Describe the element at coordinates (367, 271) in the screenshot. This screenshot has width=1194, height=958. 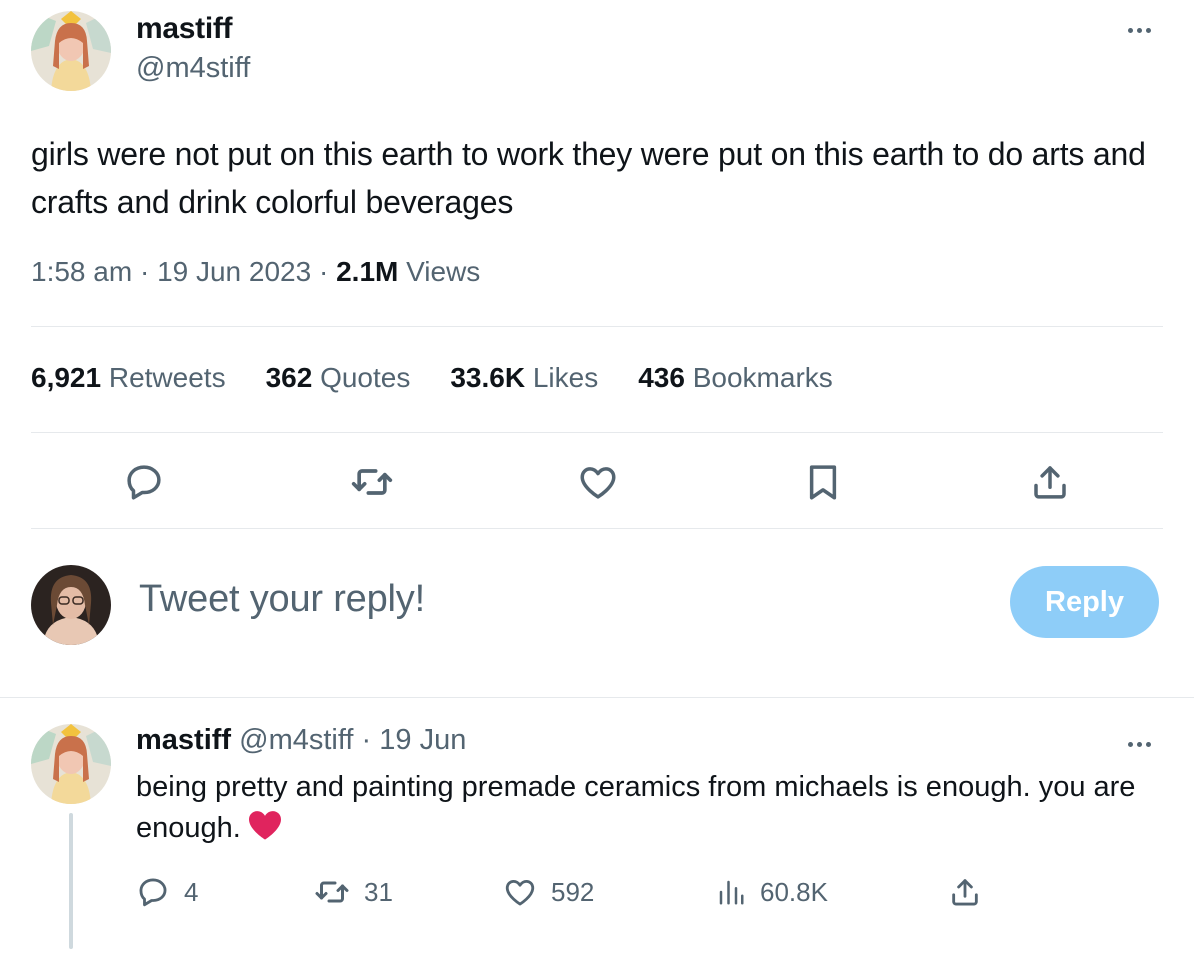
I see `views-count: 2.1M` at that location.